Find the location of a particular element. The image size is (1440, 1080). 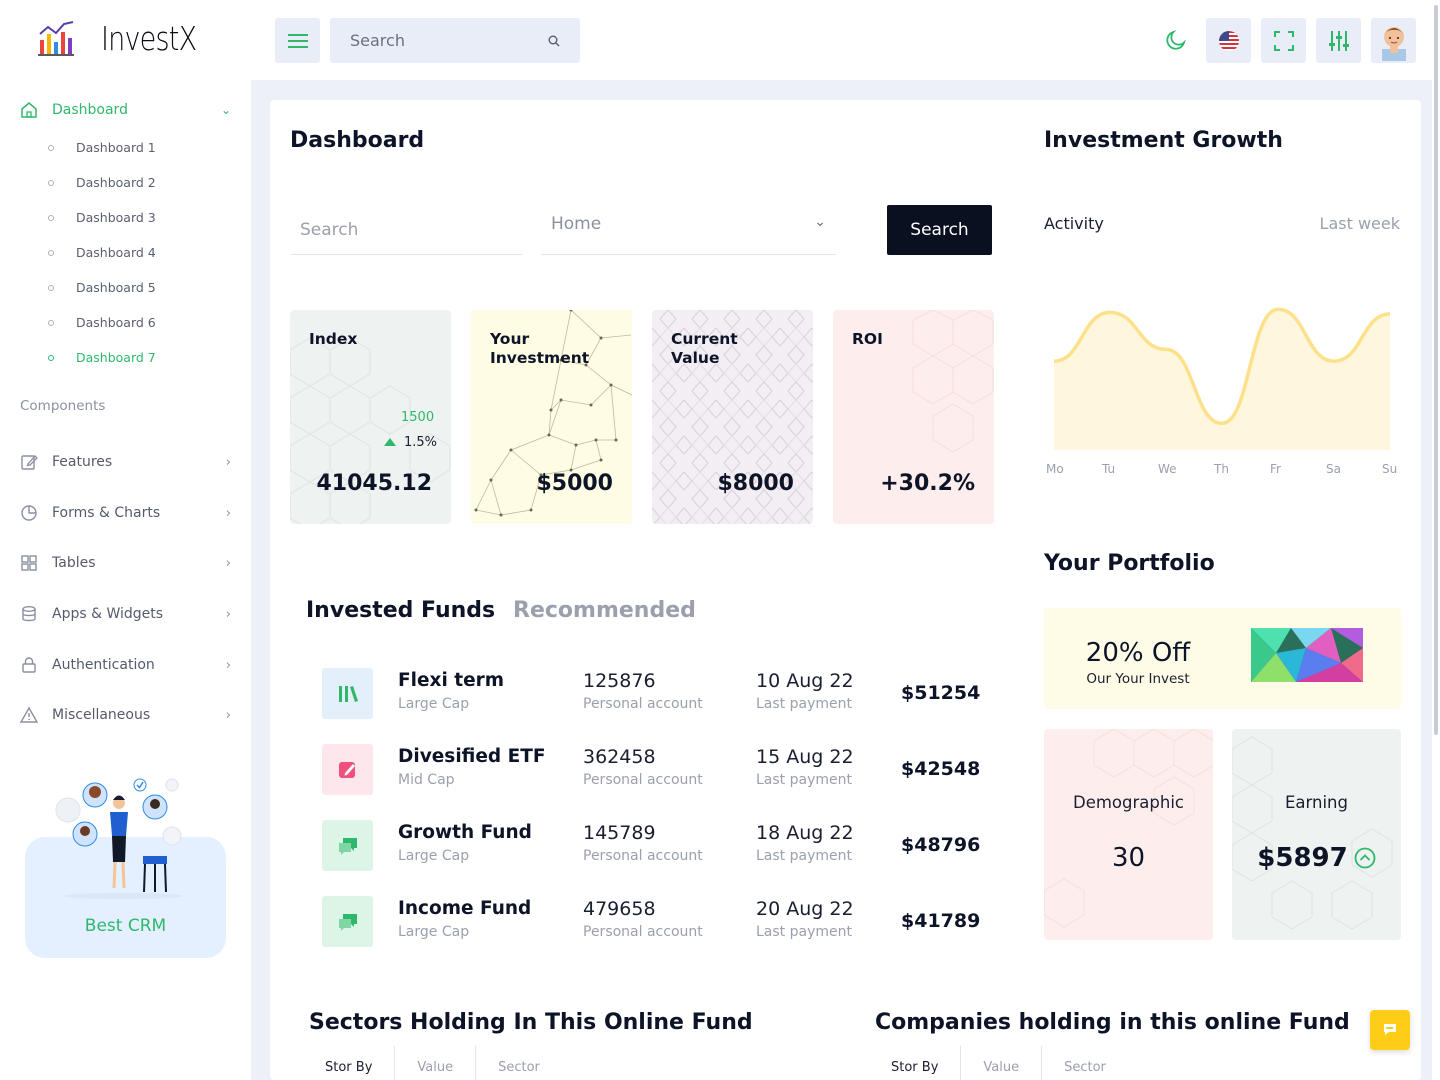

sidebar-item-authentication: Authentication › is located at coordinates (125, 665).